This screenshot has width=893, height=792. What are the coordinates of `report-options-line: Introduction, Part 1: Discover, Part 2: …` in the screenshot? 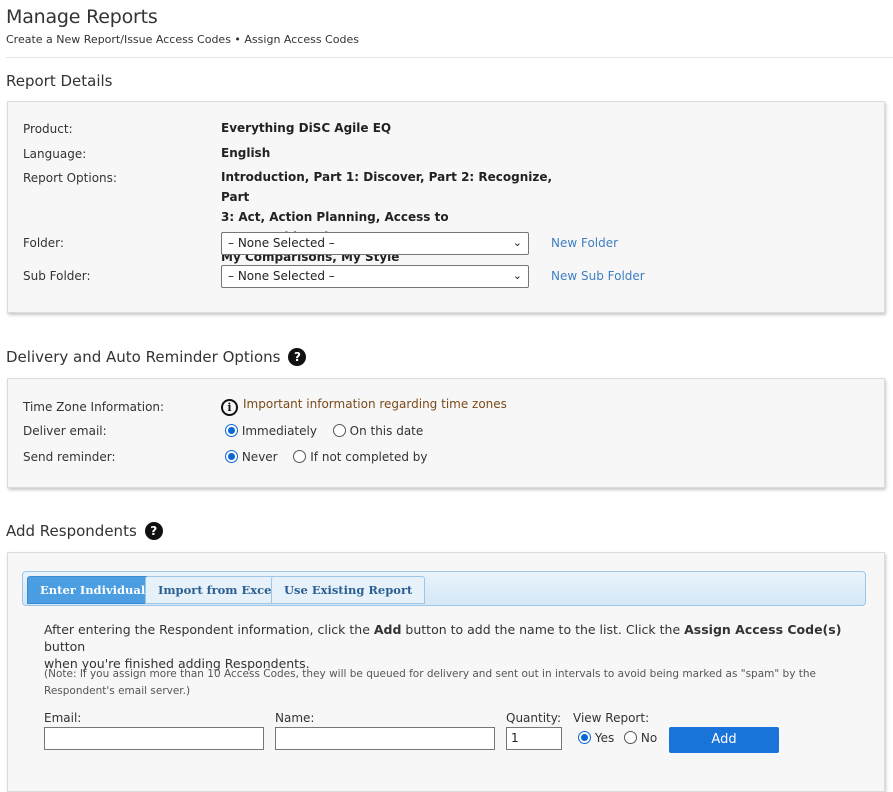 It's located at (387, 187).